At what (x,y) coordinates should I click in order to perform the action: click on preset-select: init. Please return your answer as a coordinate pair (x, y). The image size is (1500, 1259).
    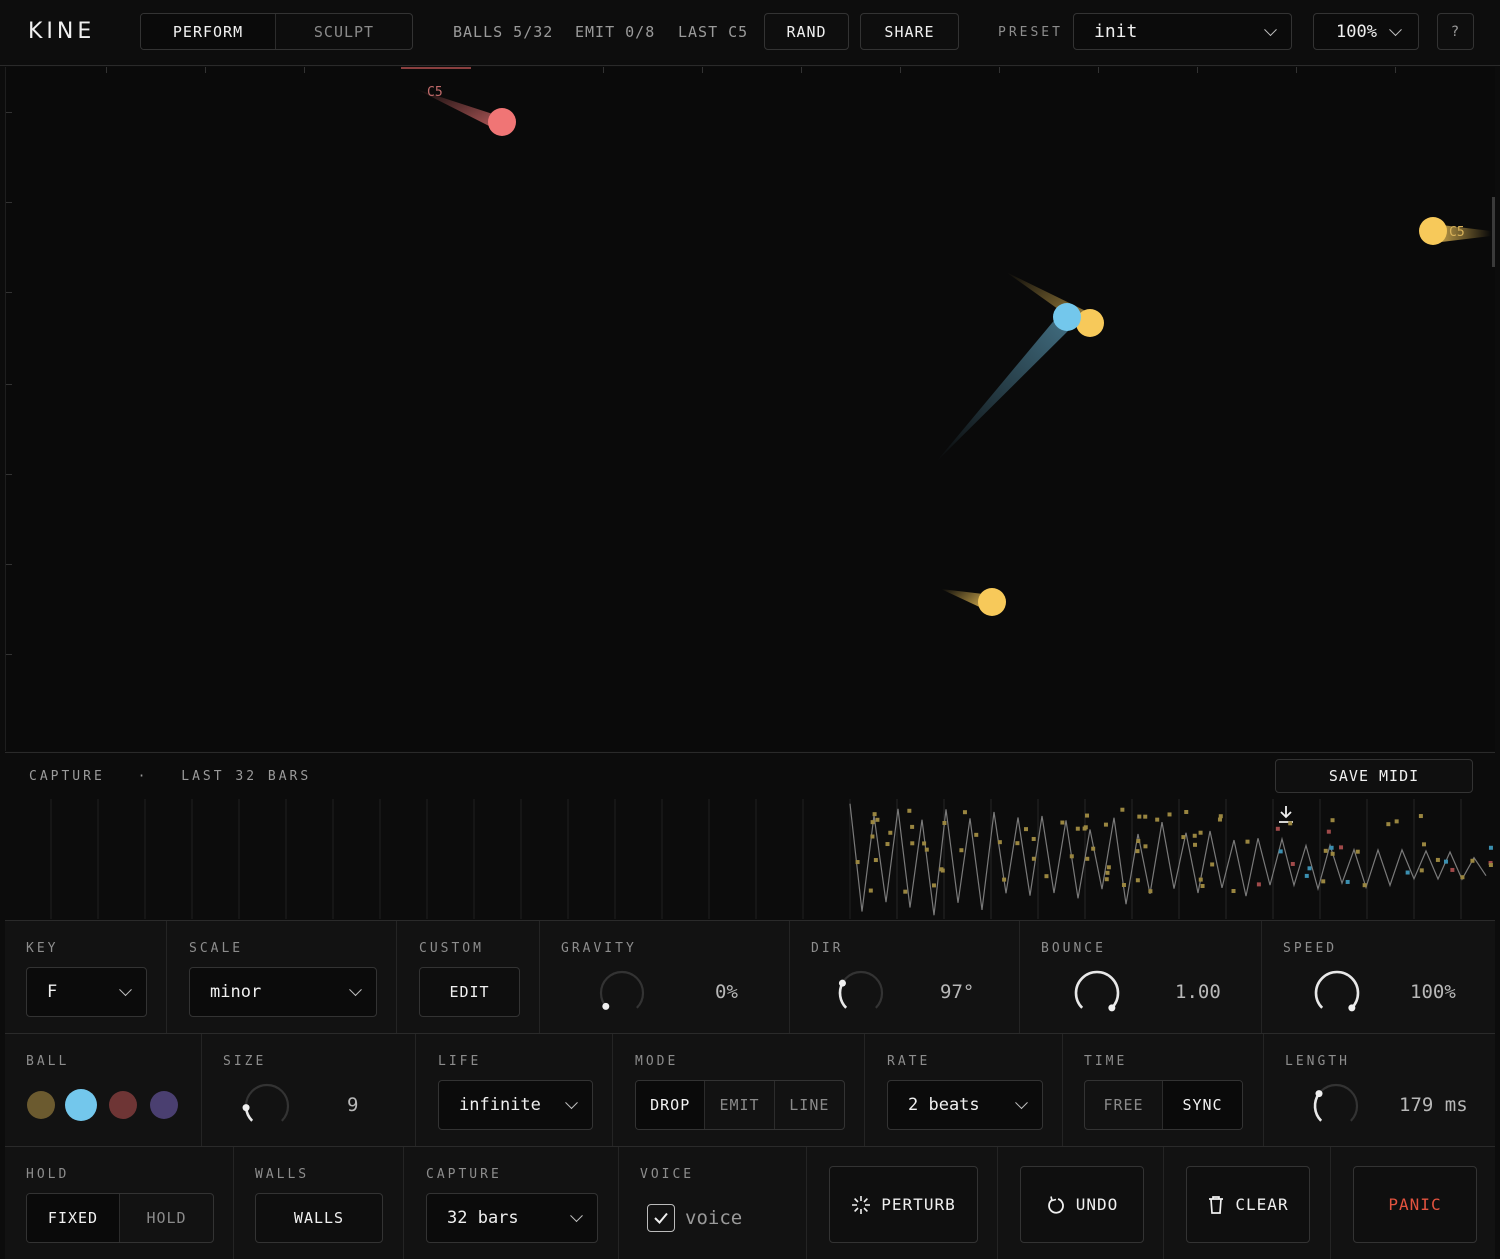
    Looking at the image, I should click on (1182, 31).